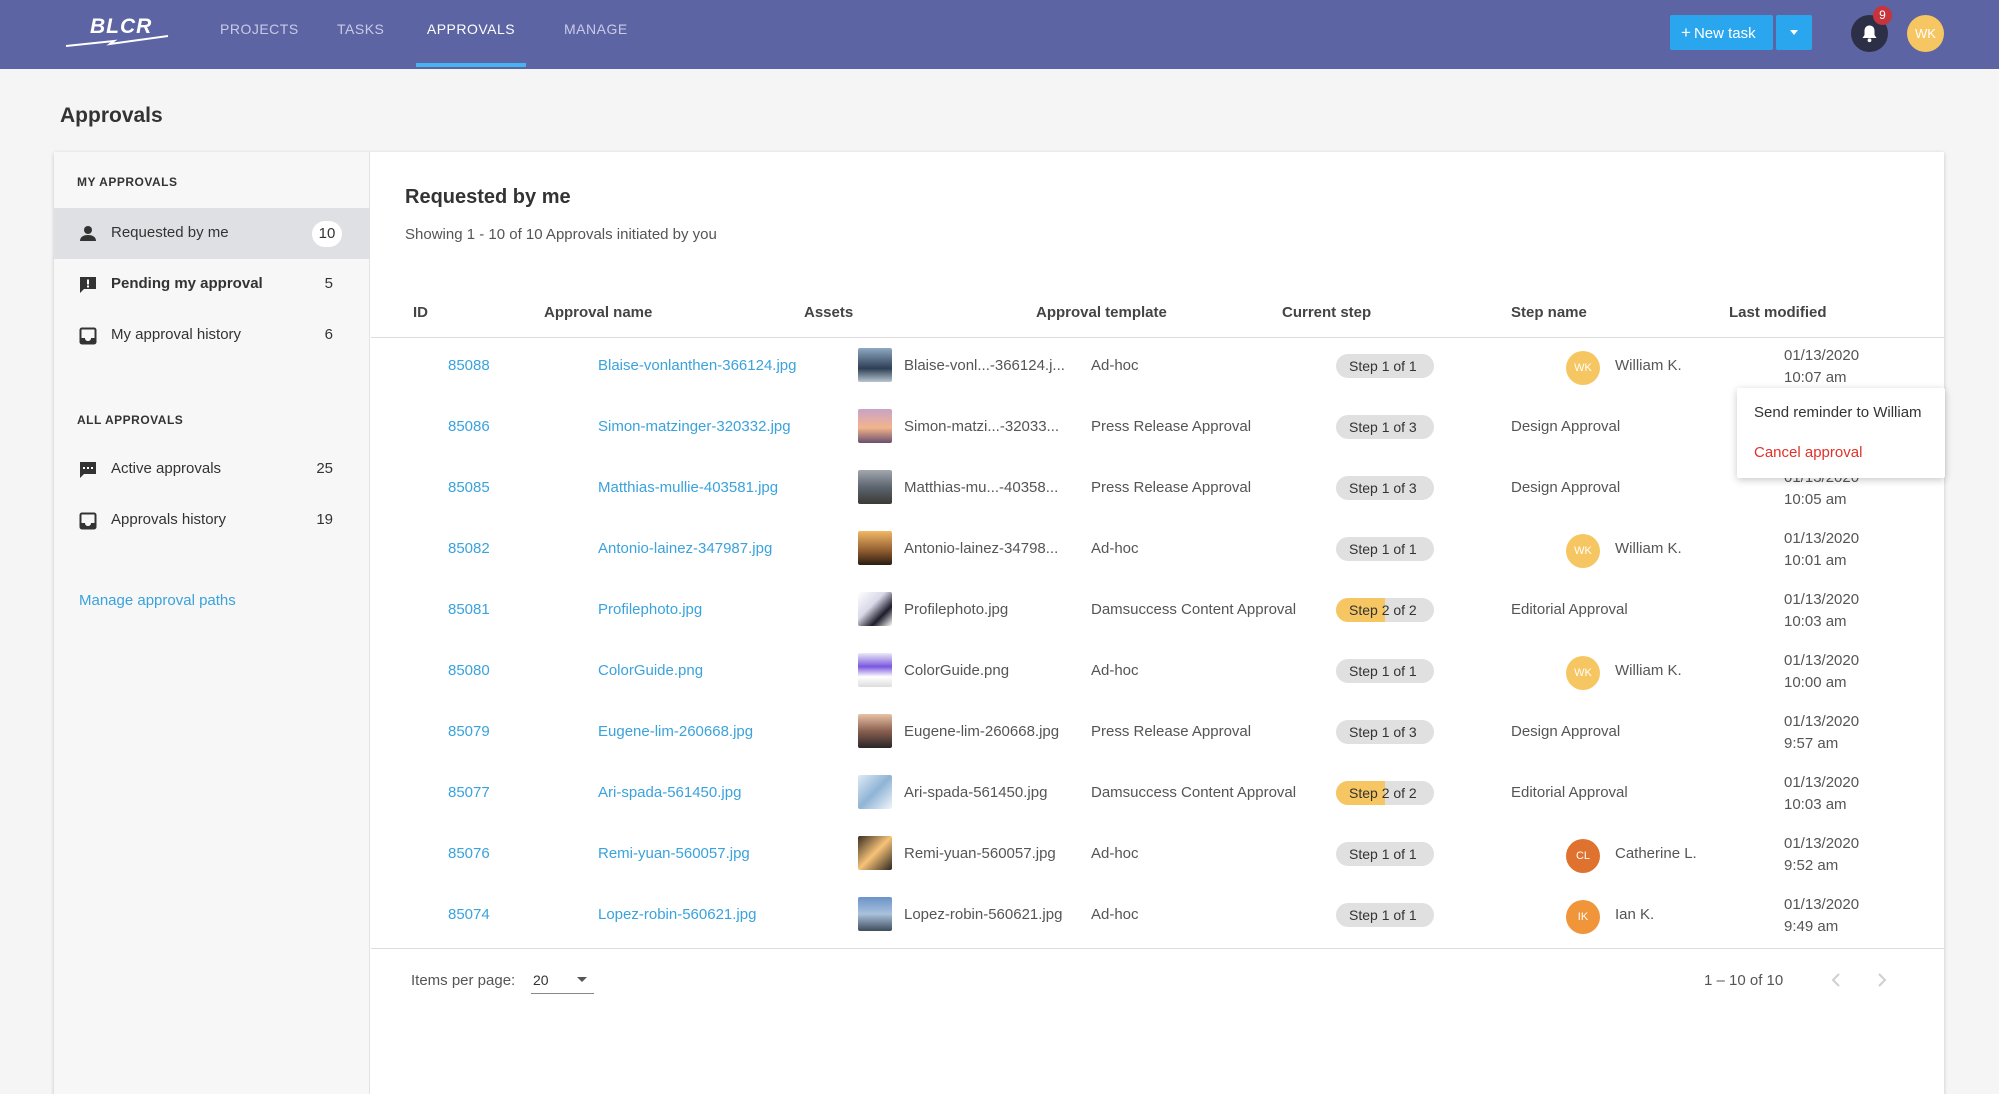 This screenshot has width=1999, height=1094. Describe the element at coordinates (469, 792) in the screenshot. I see `approval-id-link: 85077` at that location.